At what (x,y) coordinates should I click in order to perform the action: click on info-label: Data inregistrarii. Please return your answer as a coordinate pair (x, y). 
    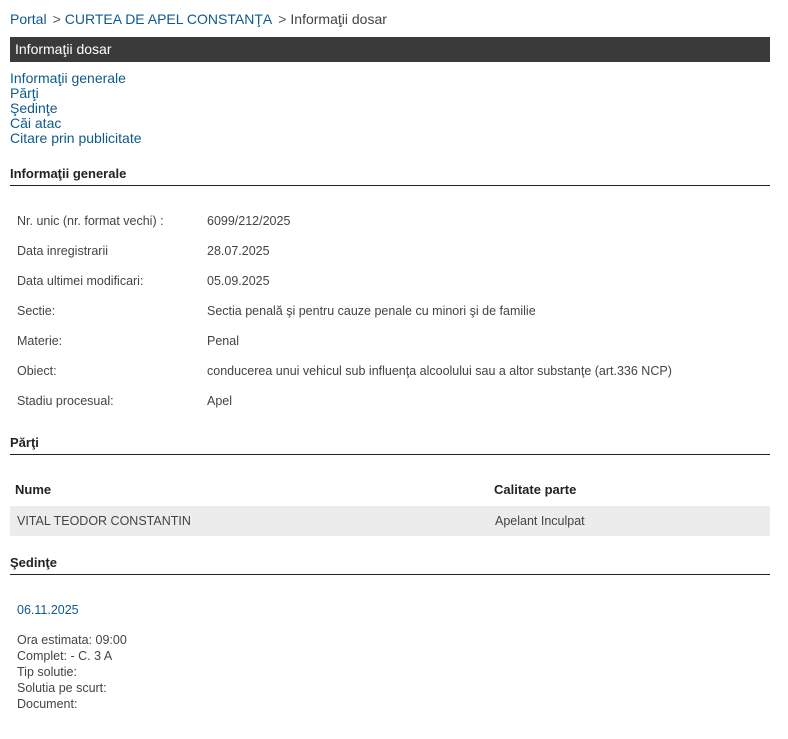
    Looking at the image, I should click on (63, 251).